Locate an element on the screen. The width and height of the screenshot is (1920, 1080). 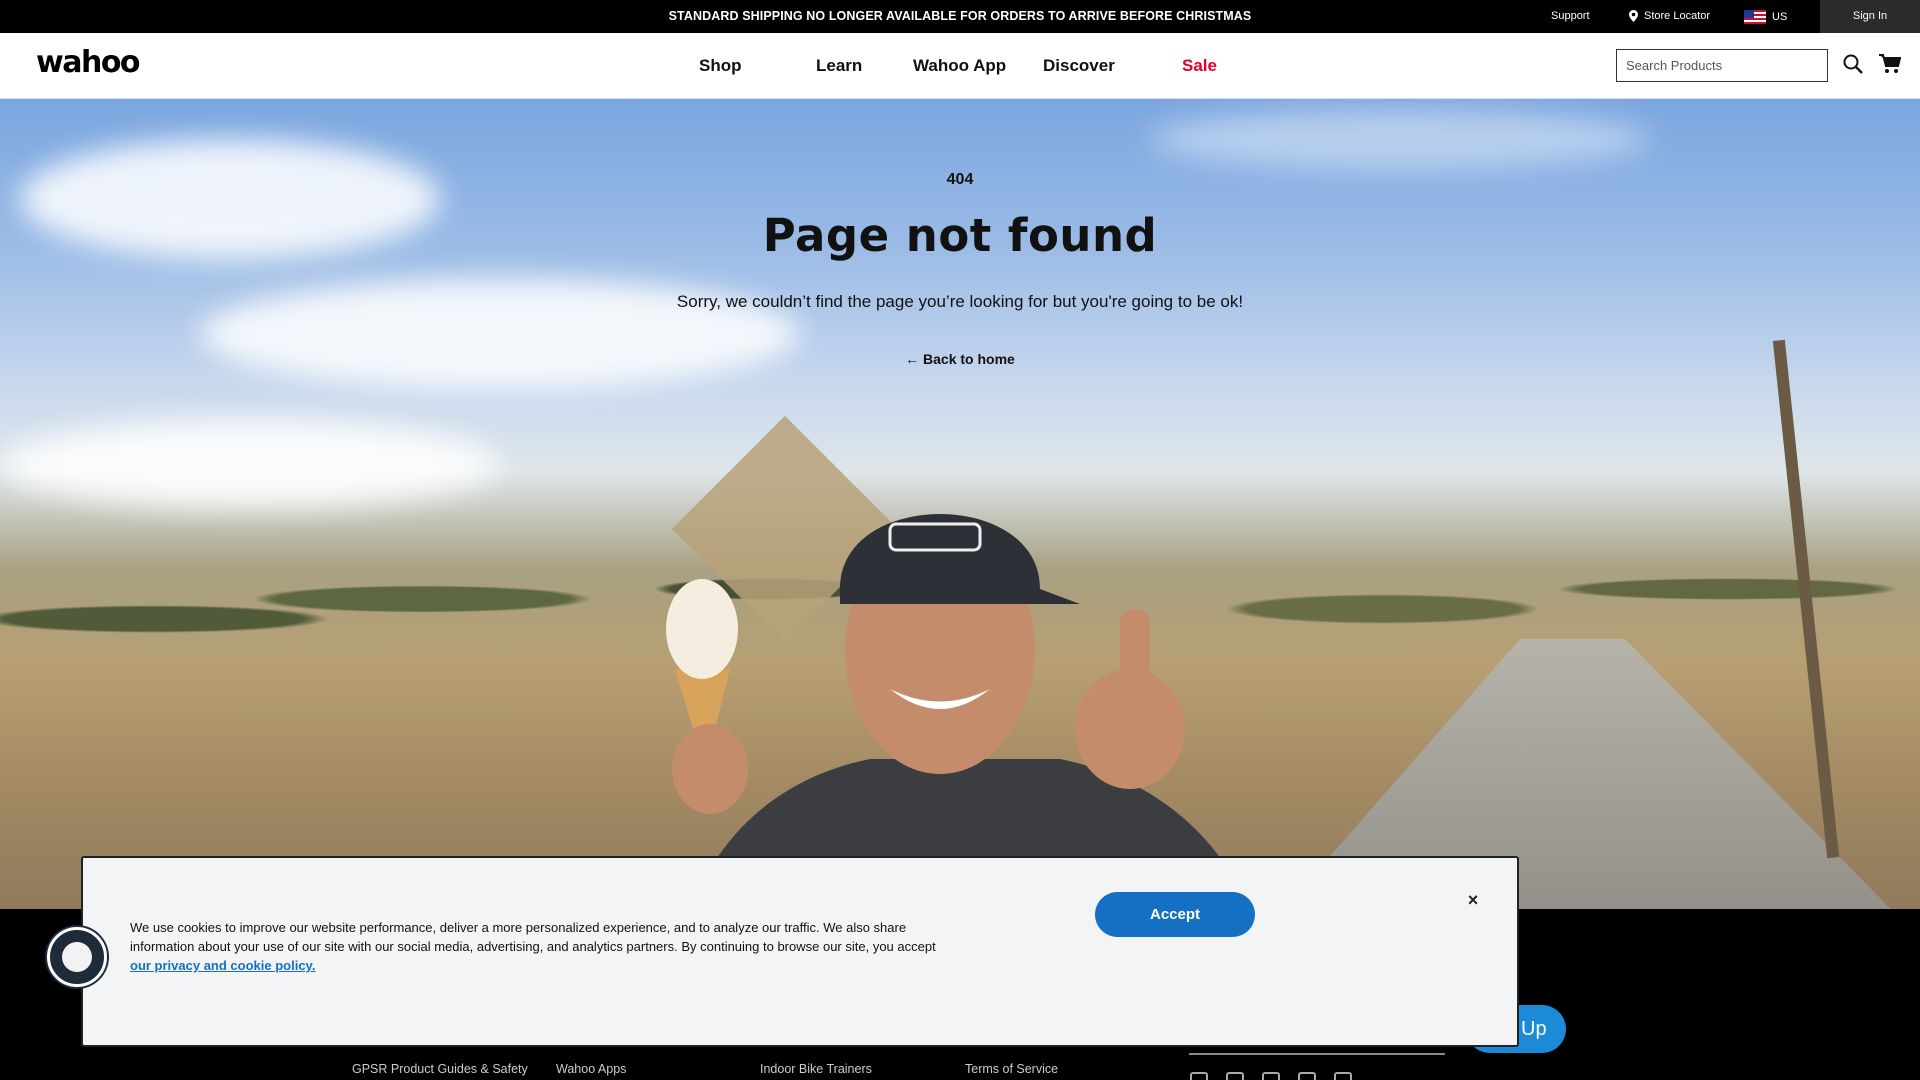
store-locator-label: Store Locator is located at coordinates (1677, 16).